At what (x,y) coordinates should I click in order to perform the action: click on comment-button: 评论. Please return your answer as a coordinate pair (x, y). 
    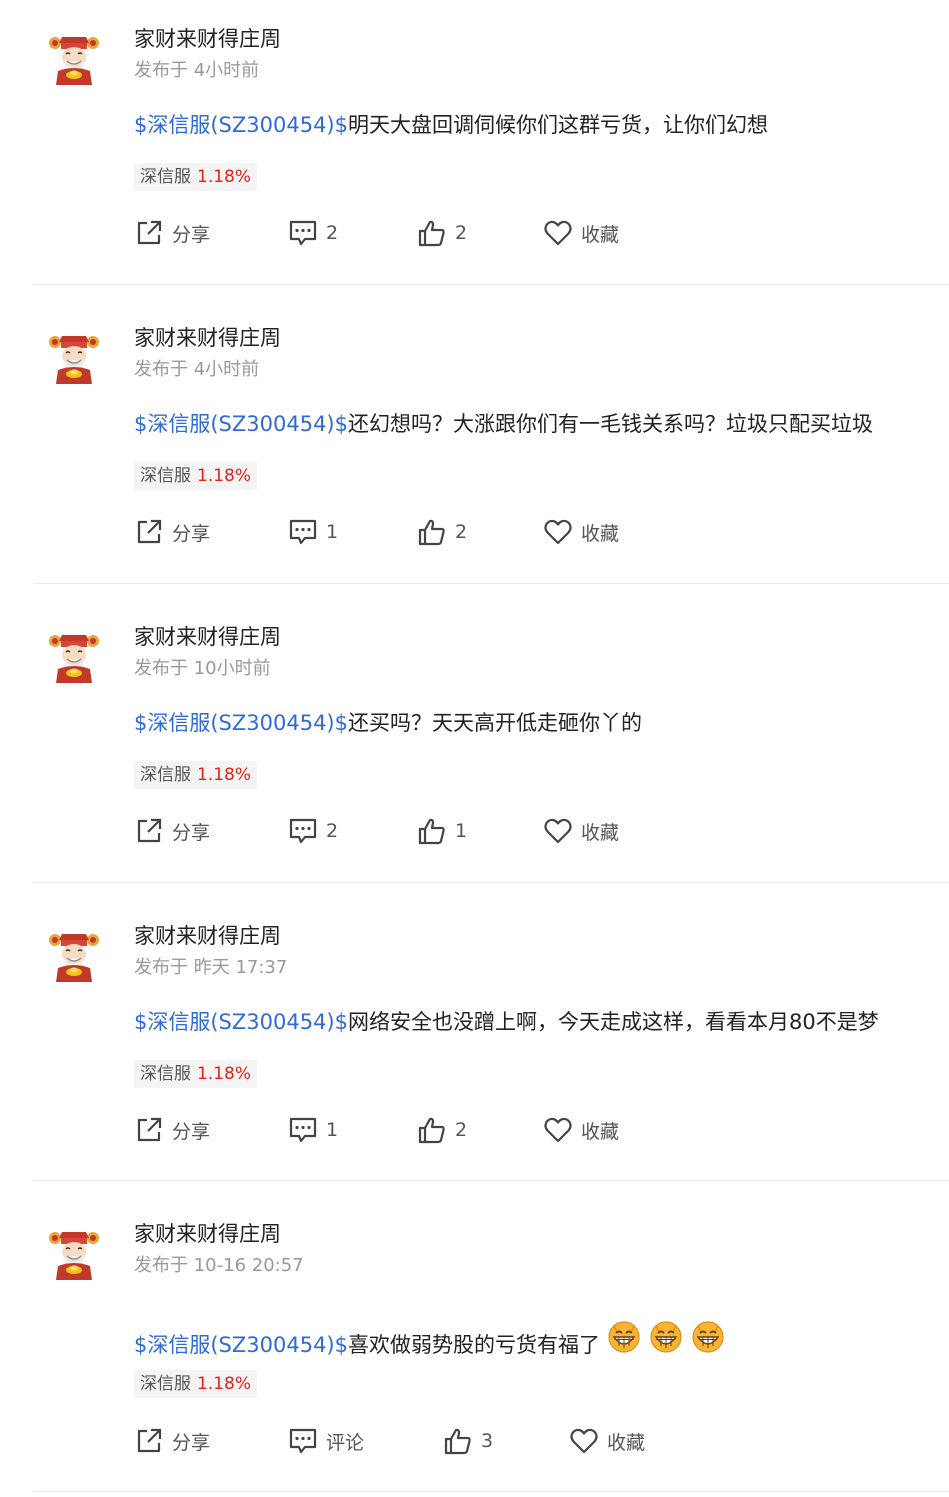
    Looking at the image, I should click on (326, 1441).